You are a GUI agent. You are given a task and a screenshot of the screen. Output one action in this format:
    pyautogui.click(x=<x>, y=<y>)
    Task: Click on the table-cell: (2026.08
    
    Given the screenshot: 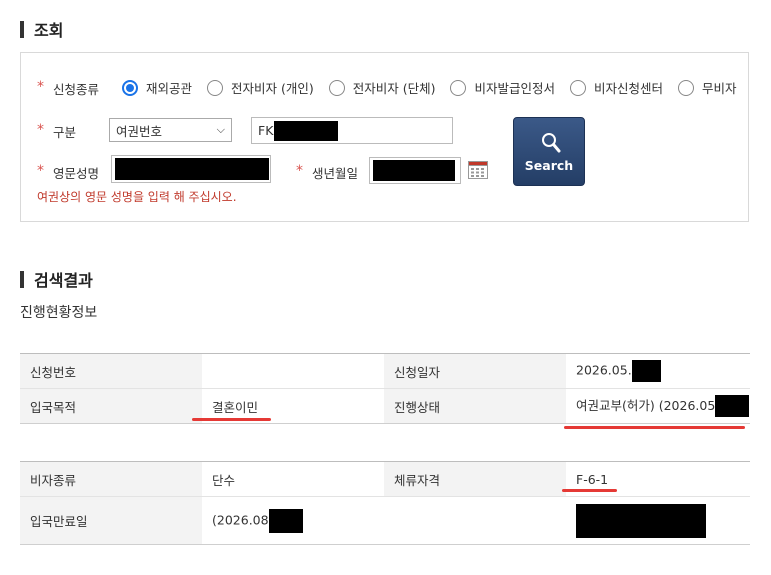 What is the action you would take?
    pyautogui.click(x=293, y=521)
    